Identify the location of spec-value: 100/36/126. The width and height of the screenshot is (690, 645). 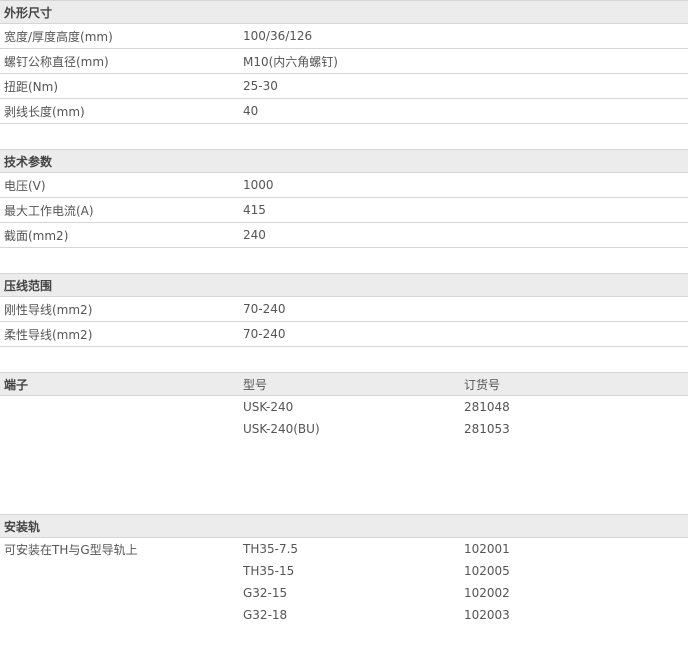
(278, 36).